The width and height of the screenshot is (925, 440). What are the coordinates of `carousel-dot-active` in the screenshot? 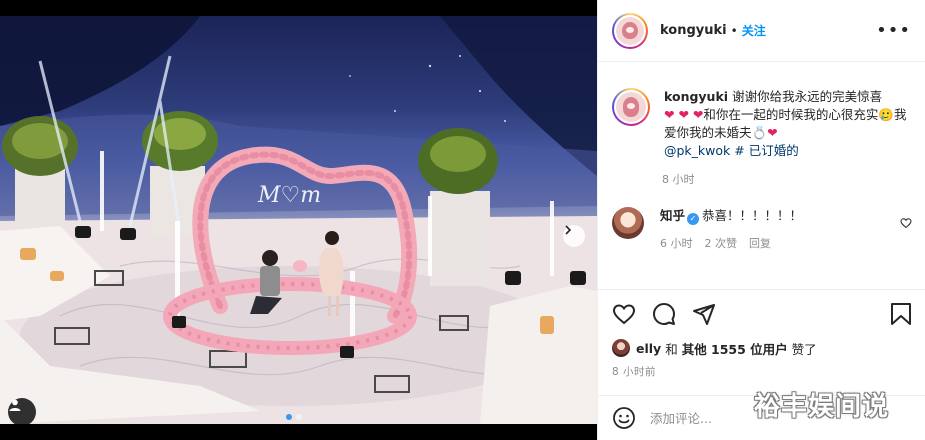 It's located at (289, 417).